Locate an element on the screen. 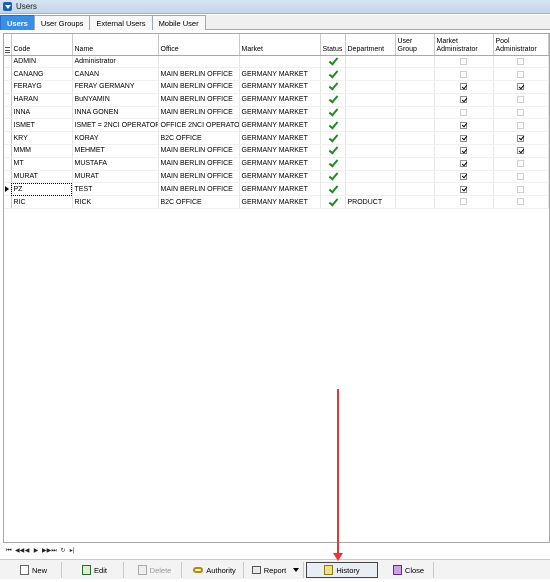 This screenshot has height=582, width=550. report-button: Report is located at coordinates (276, 570).